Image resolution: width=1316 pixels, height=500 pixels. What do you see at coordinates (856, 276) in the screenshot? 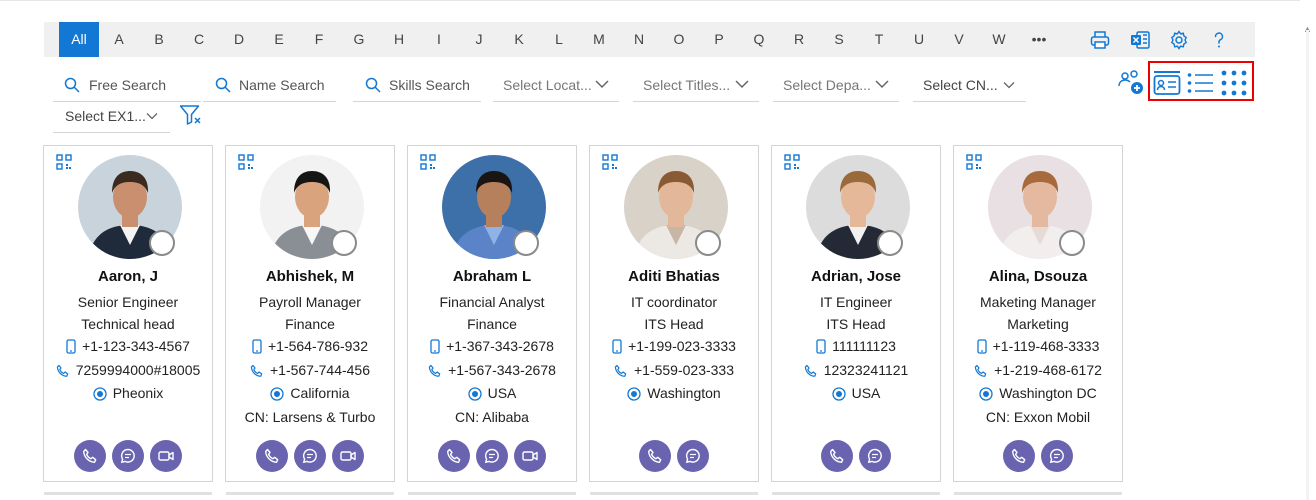
I see `employee-name: Adrian, Jose` at bounding box center [856, 276].